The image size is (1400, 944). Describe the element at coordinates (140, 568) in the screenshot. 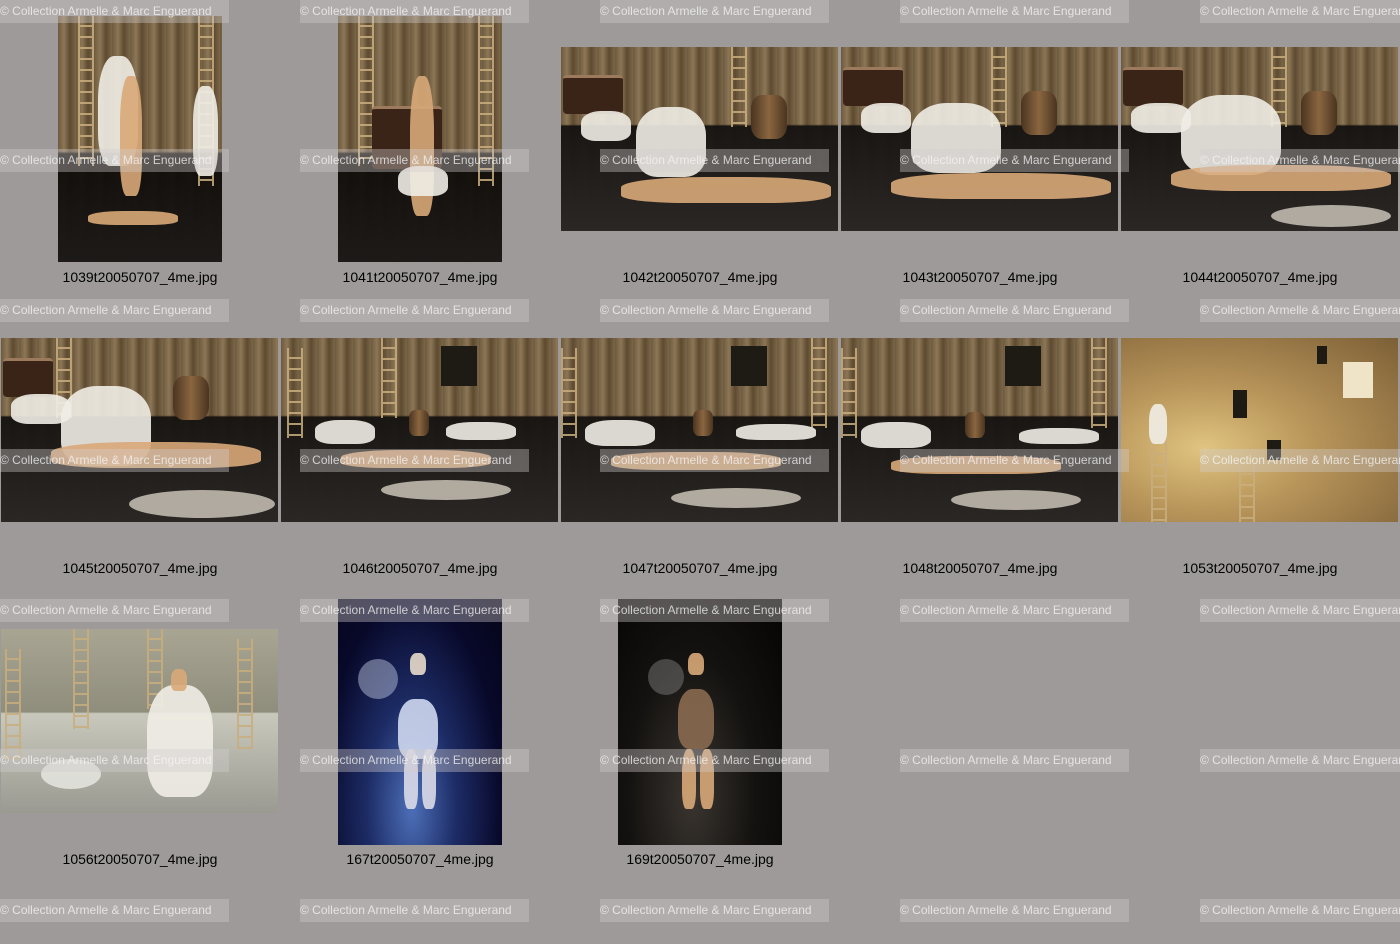

I see `thumbnail-caption: 1045t20050707_4me.jpg` at that location.